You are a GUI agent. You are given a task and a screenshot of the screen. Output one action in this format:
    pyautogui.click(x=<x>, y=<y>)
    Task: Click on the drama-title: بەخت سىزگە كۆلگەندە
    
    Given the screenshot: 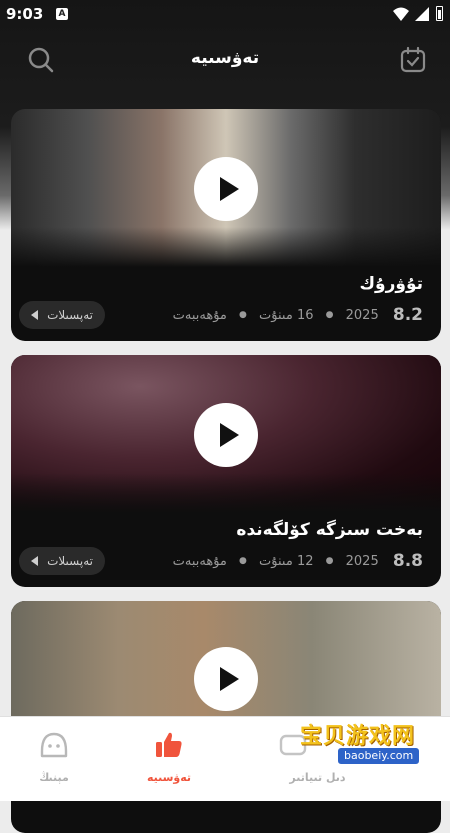 What is the action you would take?
    pyautogui.click(x=329, y=530)
    